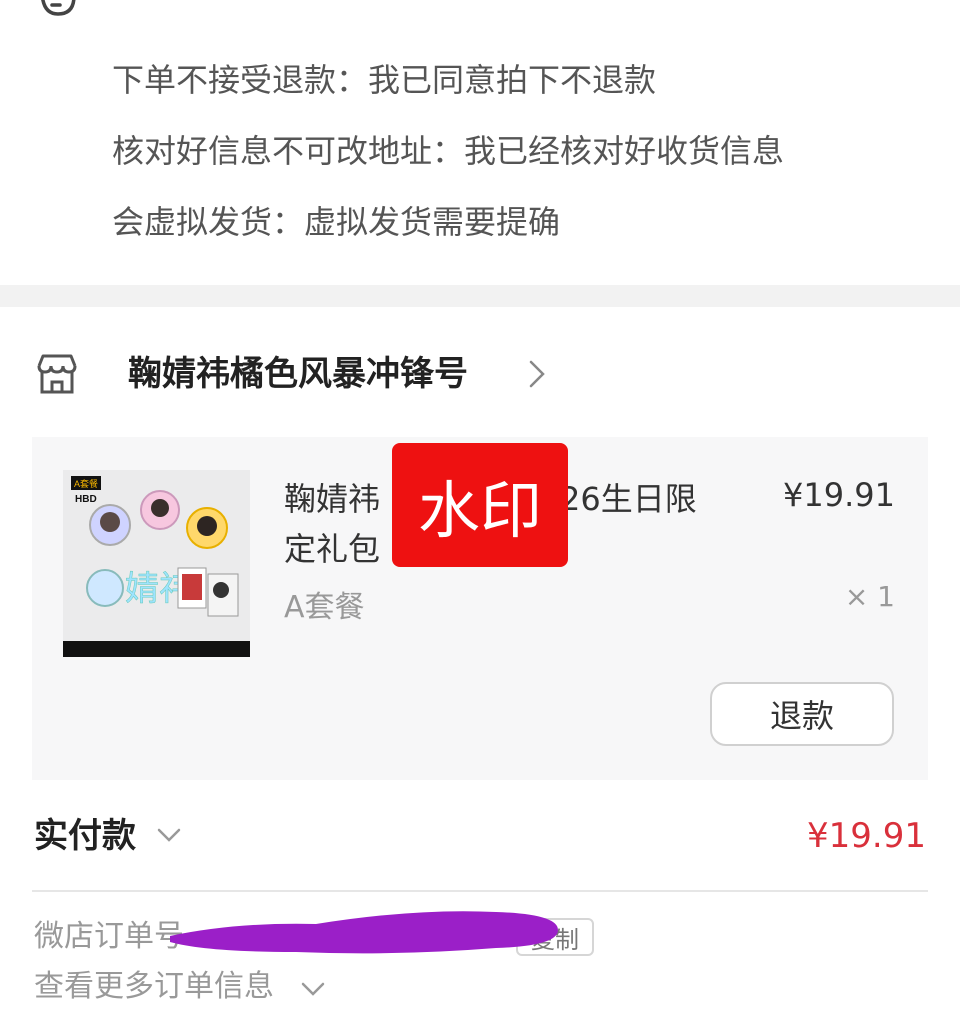 The width and height of the screenshot is (960, 1010). Describe the element at coordinates (86, 499) in the screenshot. I see `svg-text: HBD` at that location.